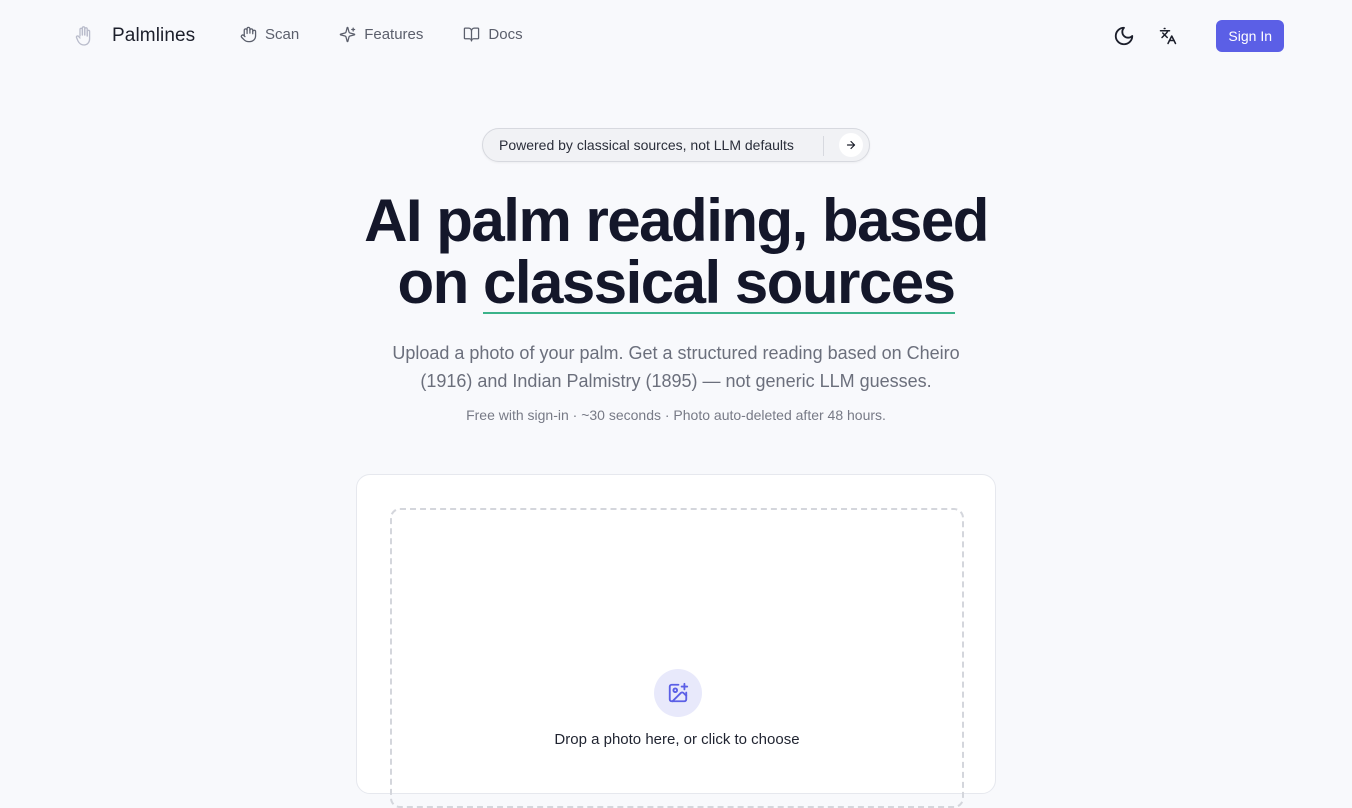 This screenshot has height=808, width=1352. What do you see at coordinates (719, 282) in the screenshot?
I see `headline-highlight: classical sources` at bounding box center [719, 282].